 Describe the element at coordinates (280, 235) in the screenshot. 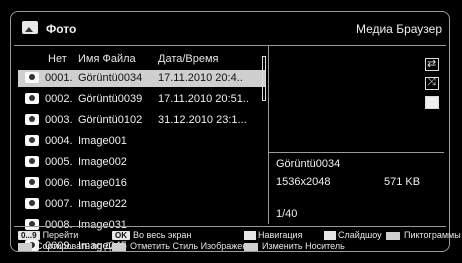

I see `hint-navigation-label: Навигация` at that location.